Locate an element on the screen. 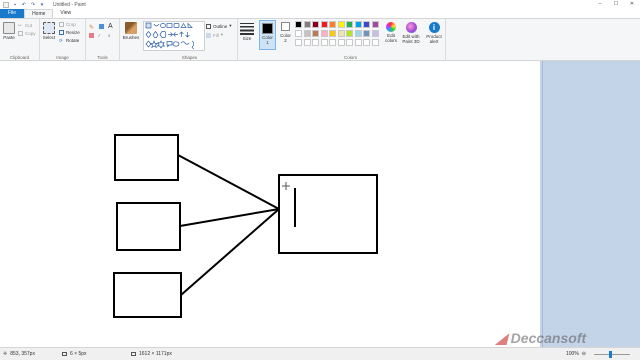 This screenshot has height=360, width=640. shapes-gallery is located at coordinates (174, 36).